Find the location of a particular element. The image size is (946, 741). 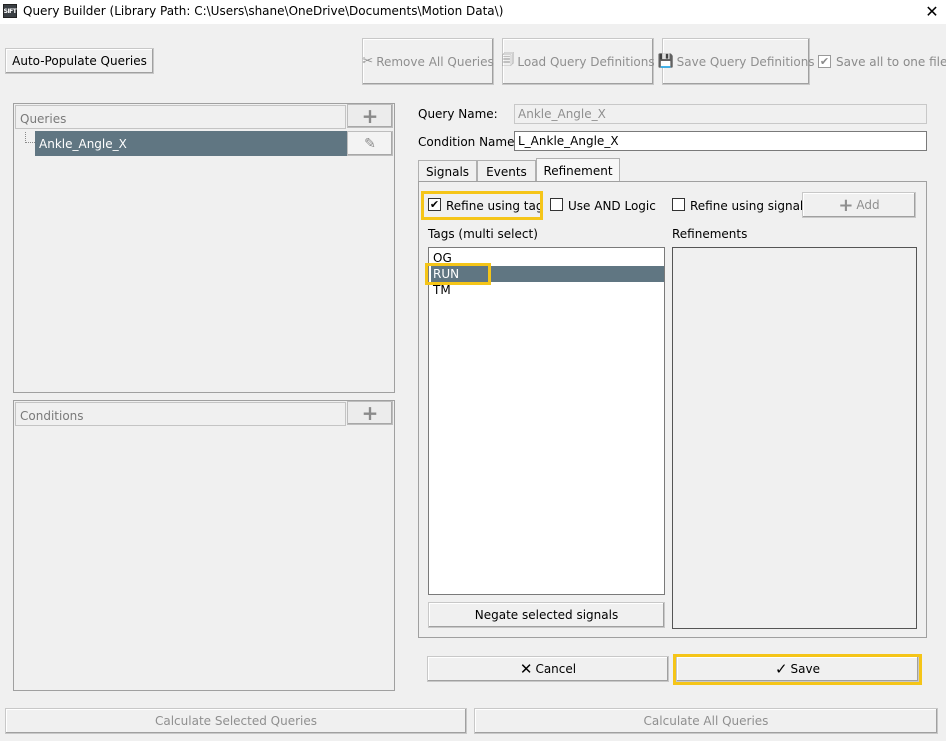

remove-icon: ✂ is located at coordinates (368, 61).